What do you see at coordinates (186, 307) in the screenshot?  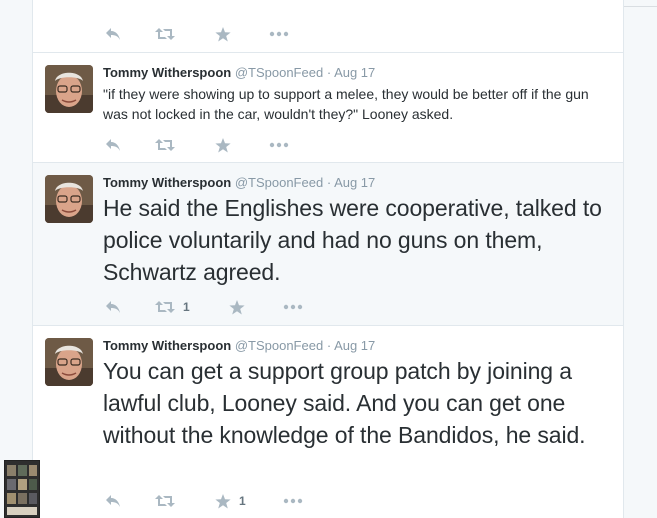 I see `retweet-count: 1` at bounding box center [186, 307].